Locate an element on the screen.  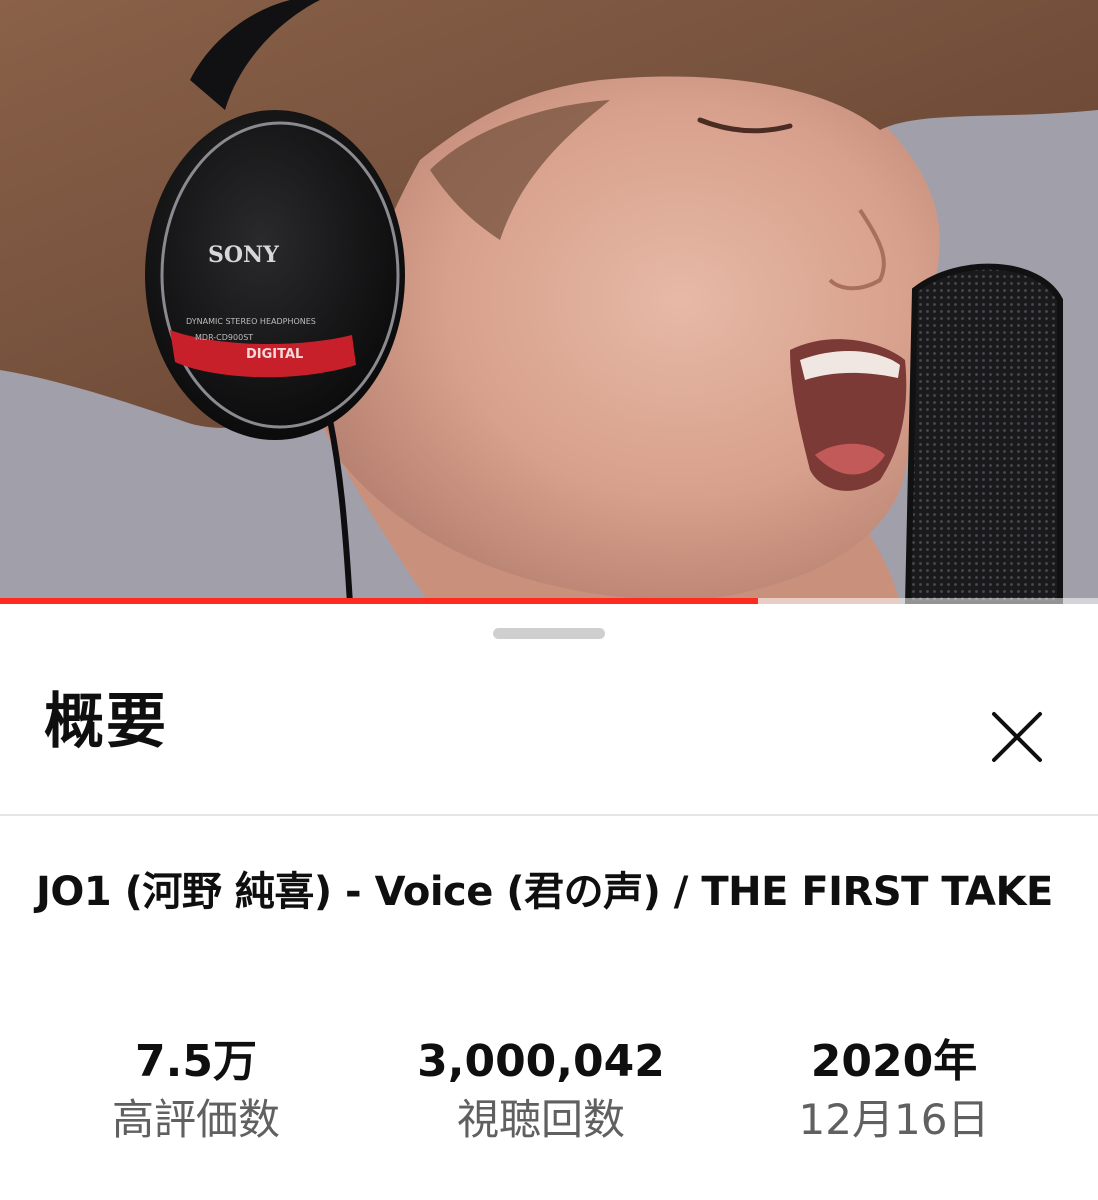
drag-handle is located at coordinates (549, 633).